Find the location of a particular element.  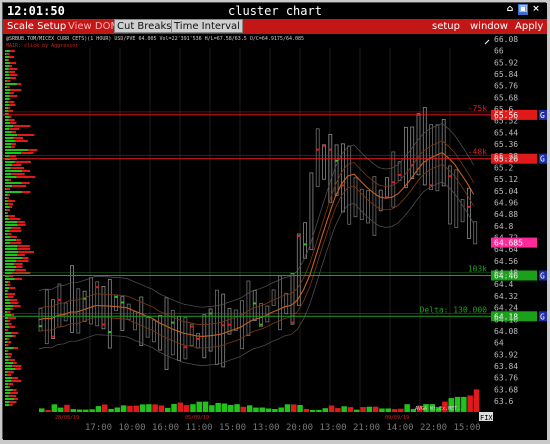

menu-view-dom: View DOM is located at coordinates (93, 26).